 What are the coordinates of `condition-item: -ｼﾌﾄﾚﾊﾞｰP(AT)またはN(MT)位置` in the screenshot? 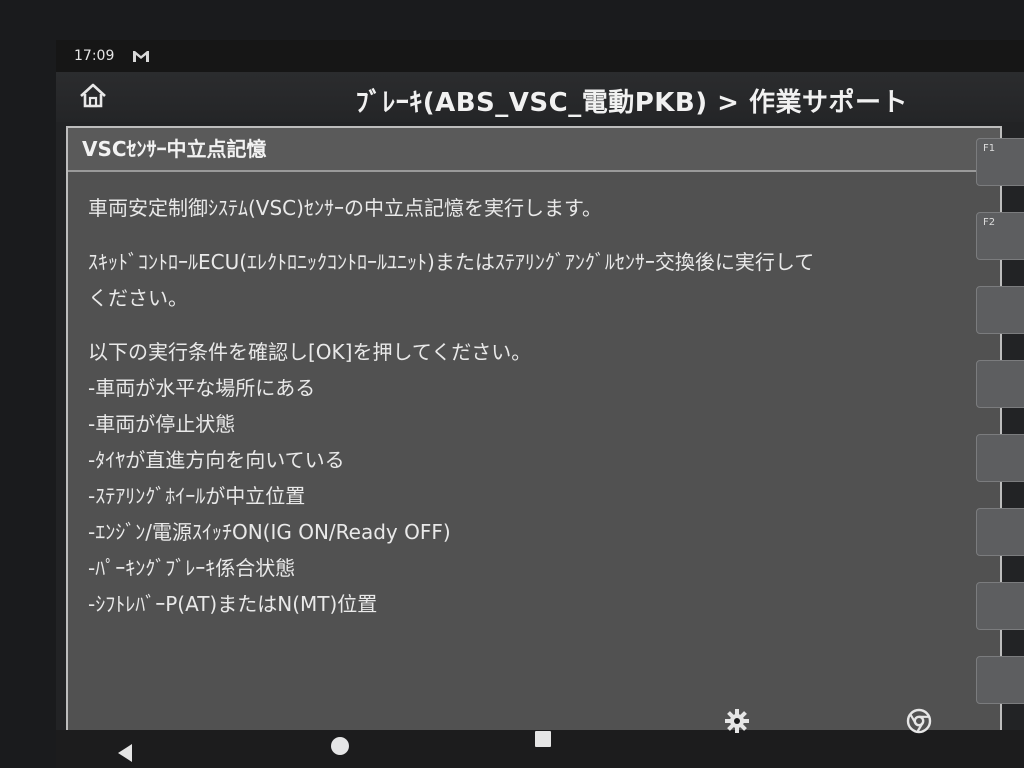 It's located at (233, 604).